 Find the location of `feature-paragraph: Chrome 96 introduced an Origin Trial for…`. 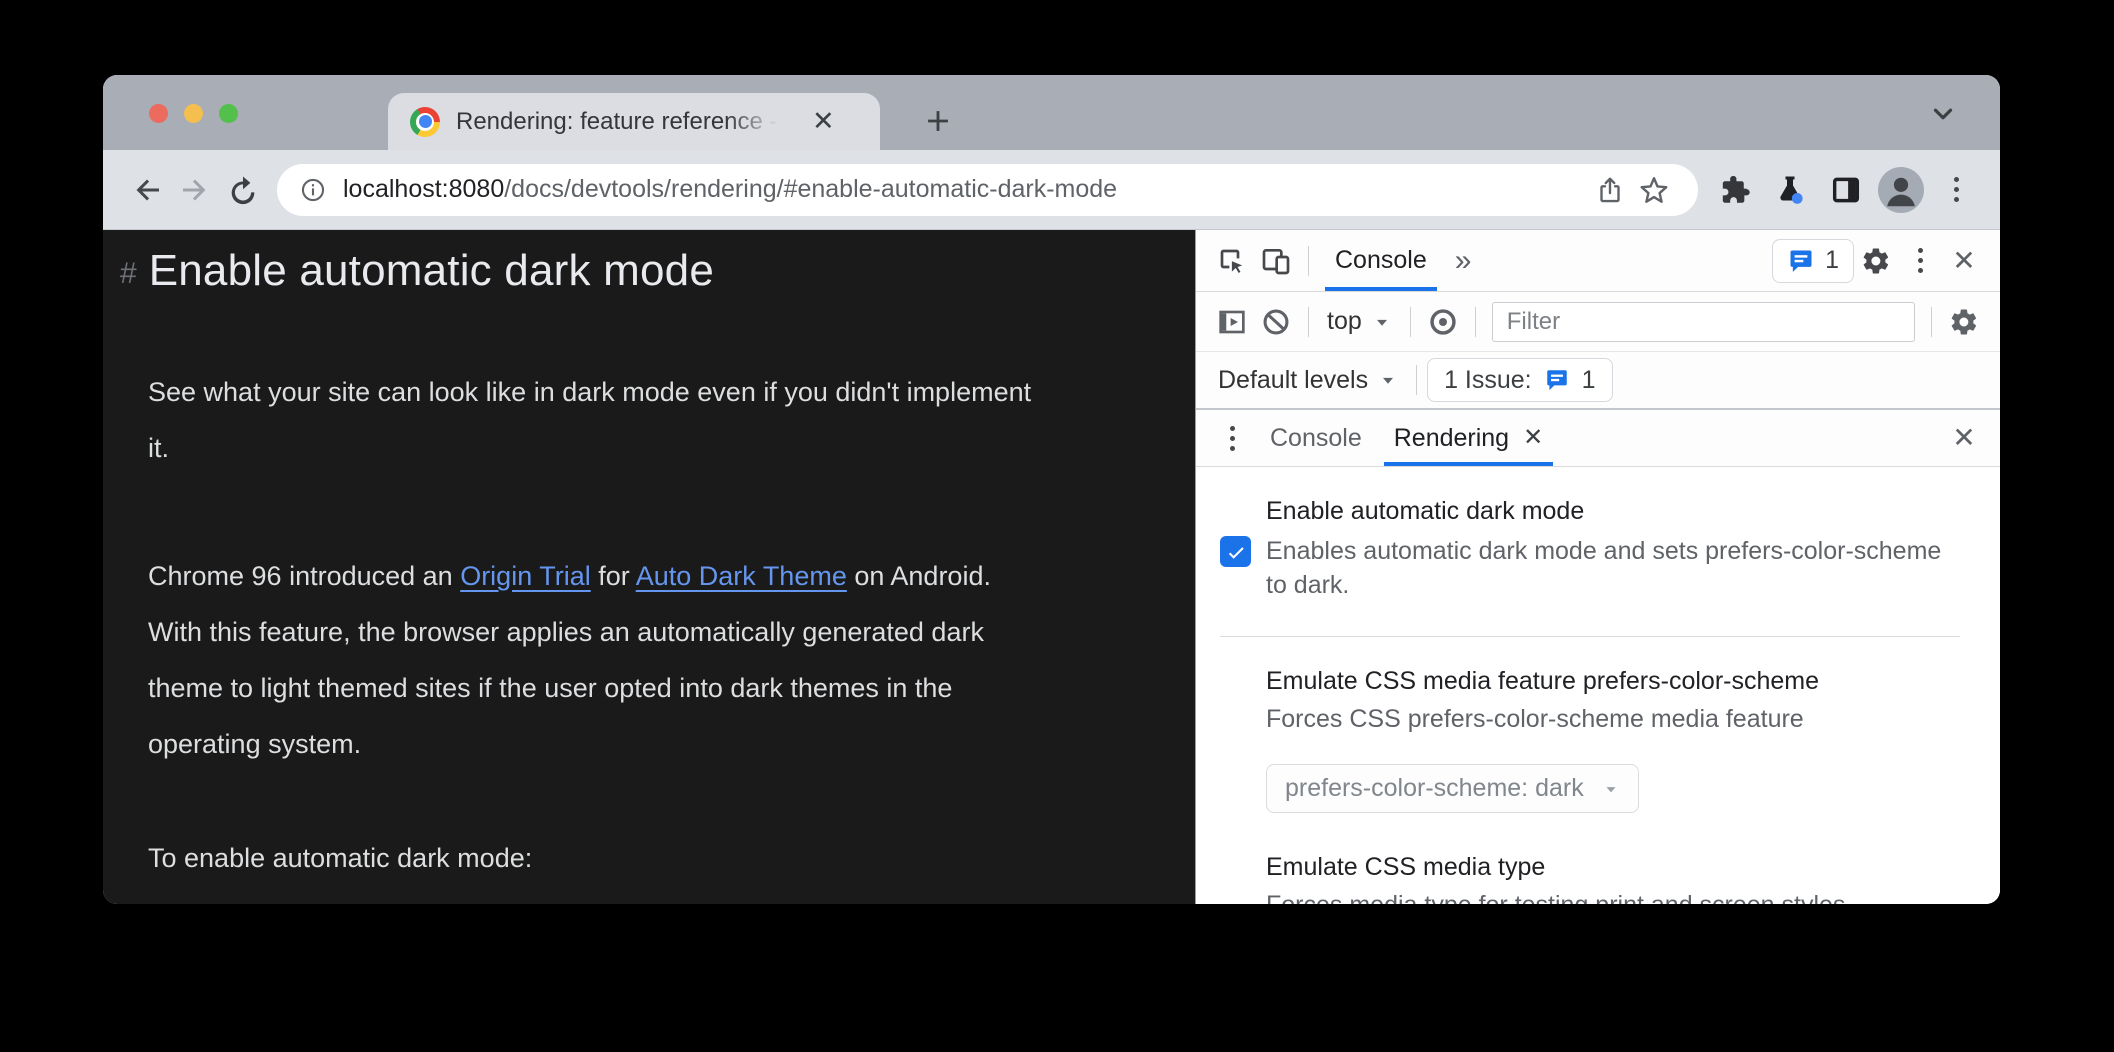

feature-paragraph: Chrome 96 introduced an Origin Trial for… is located at coordinates (569, 660).